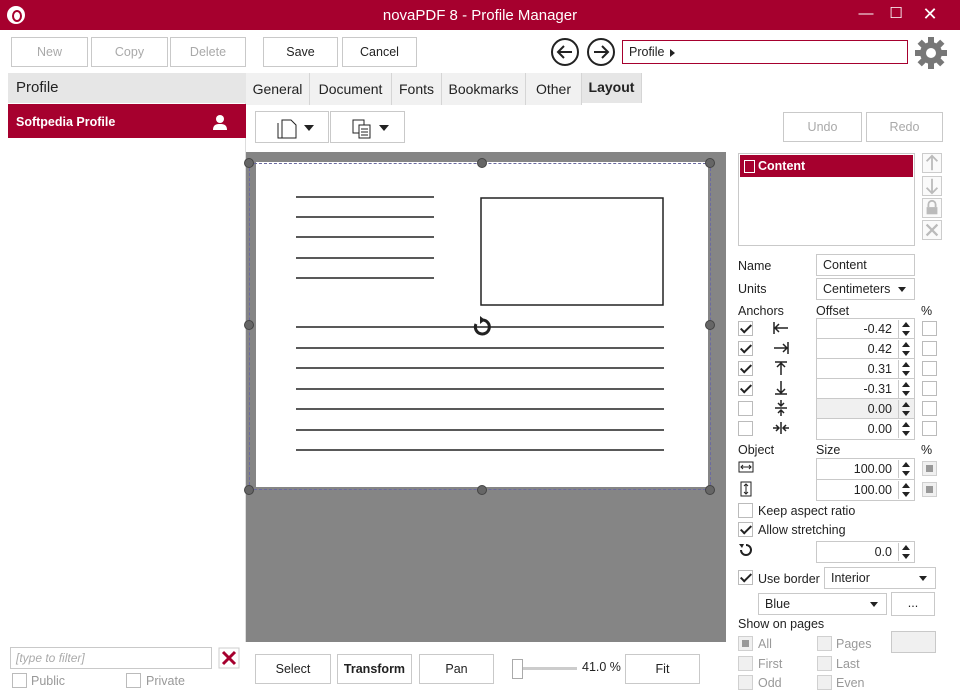 This screenshot has height=700, width=960. What do you see at coordinates (249, 163) in the screenshot?
I see `resize-handle-tl` at bounding box center [249, 163].